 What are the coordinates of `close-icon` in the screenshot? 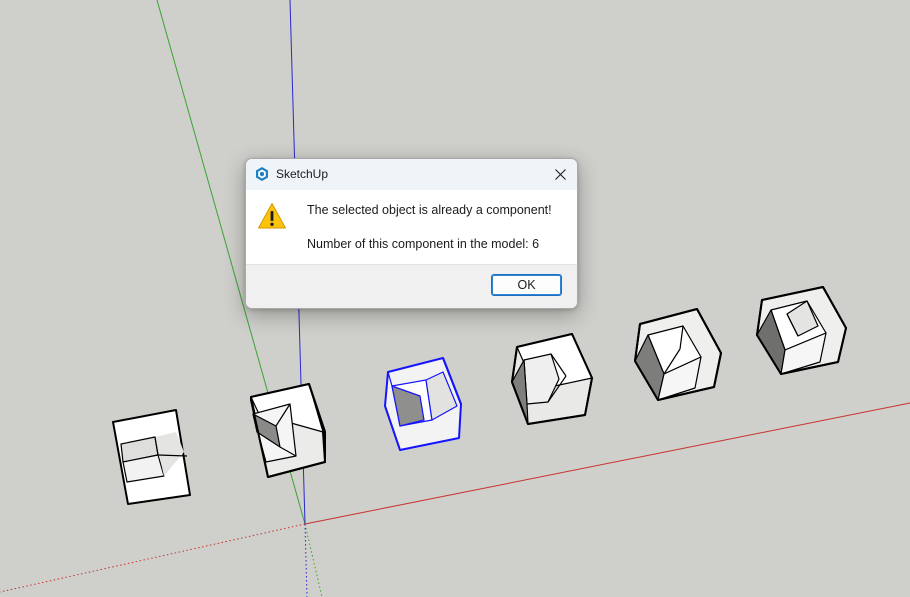 It's located at (560, 174).